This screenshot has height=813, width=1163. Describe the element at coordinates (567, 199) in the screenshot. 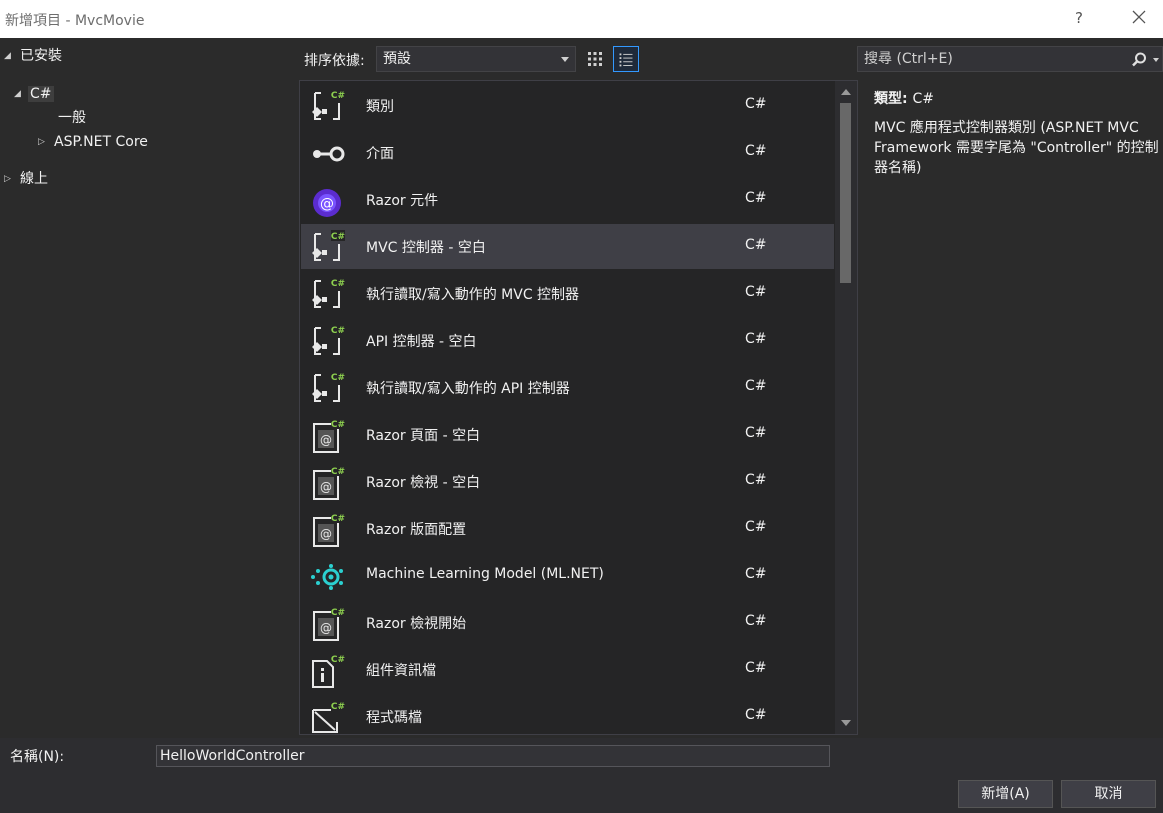

I see `template-item: @ Razor 元件 C#` at that location.